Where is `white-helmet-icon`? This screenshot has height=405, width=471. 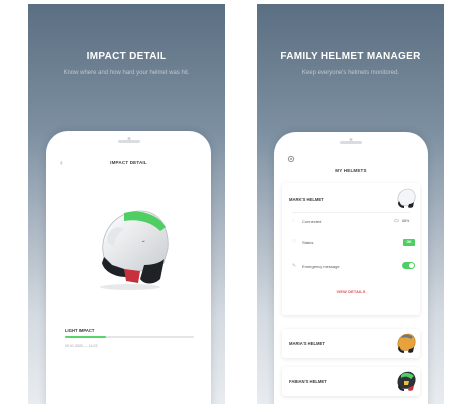 white-helmet-icon is located at coordinates (406, 198).